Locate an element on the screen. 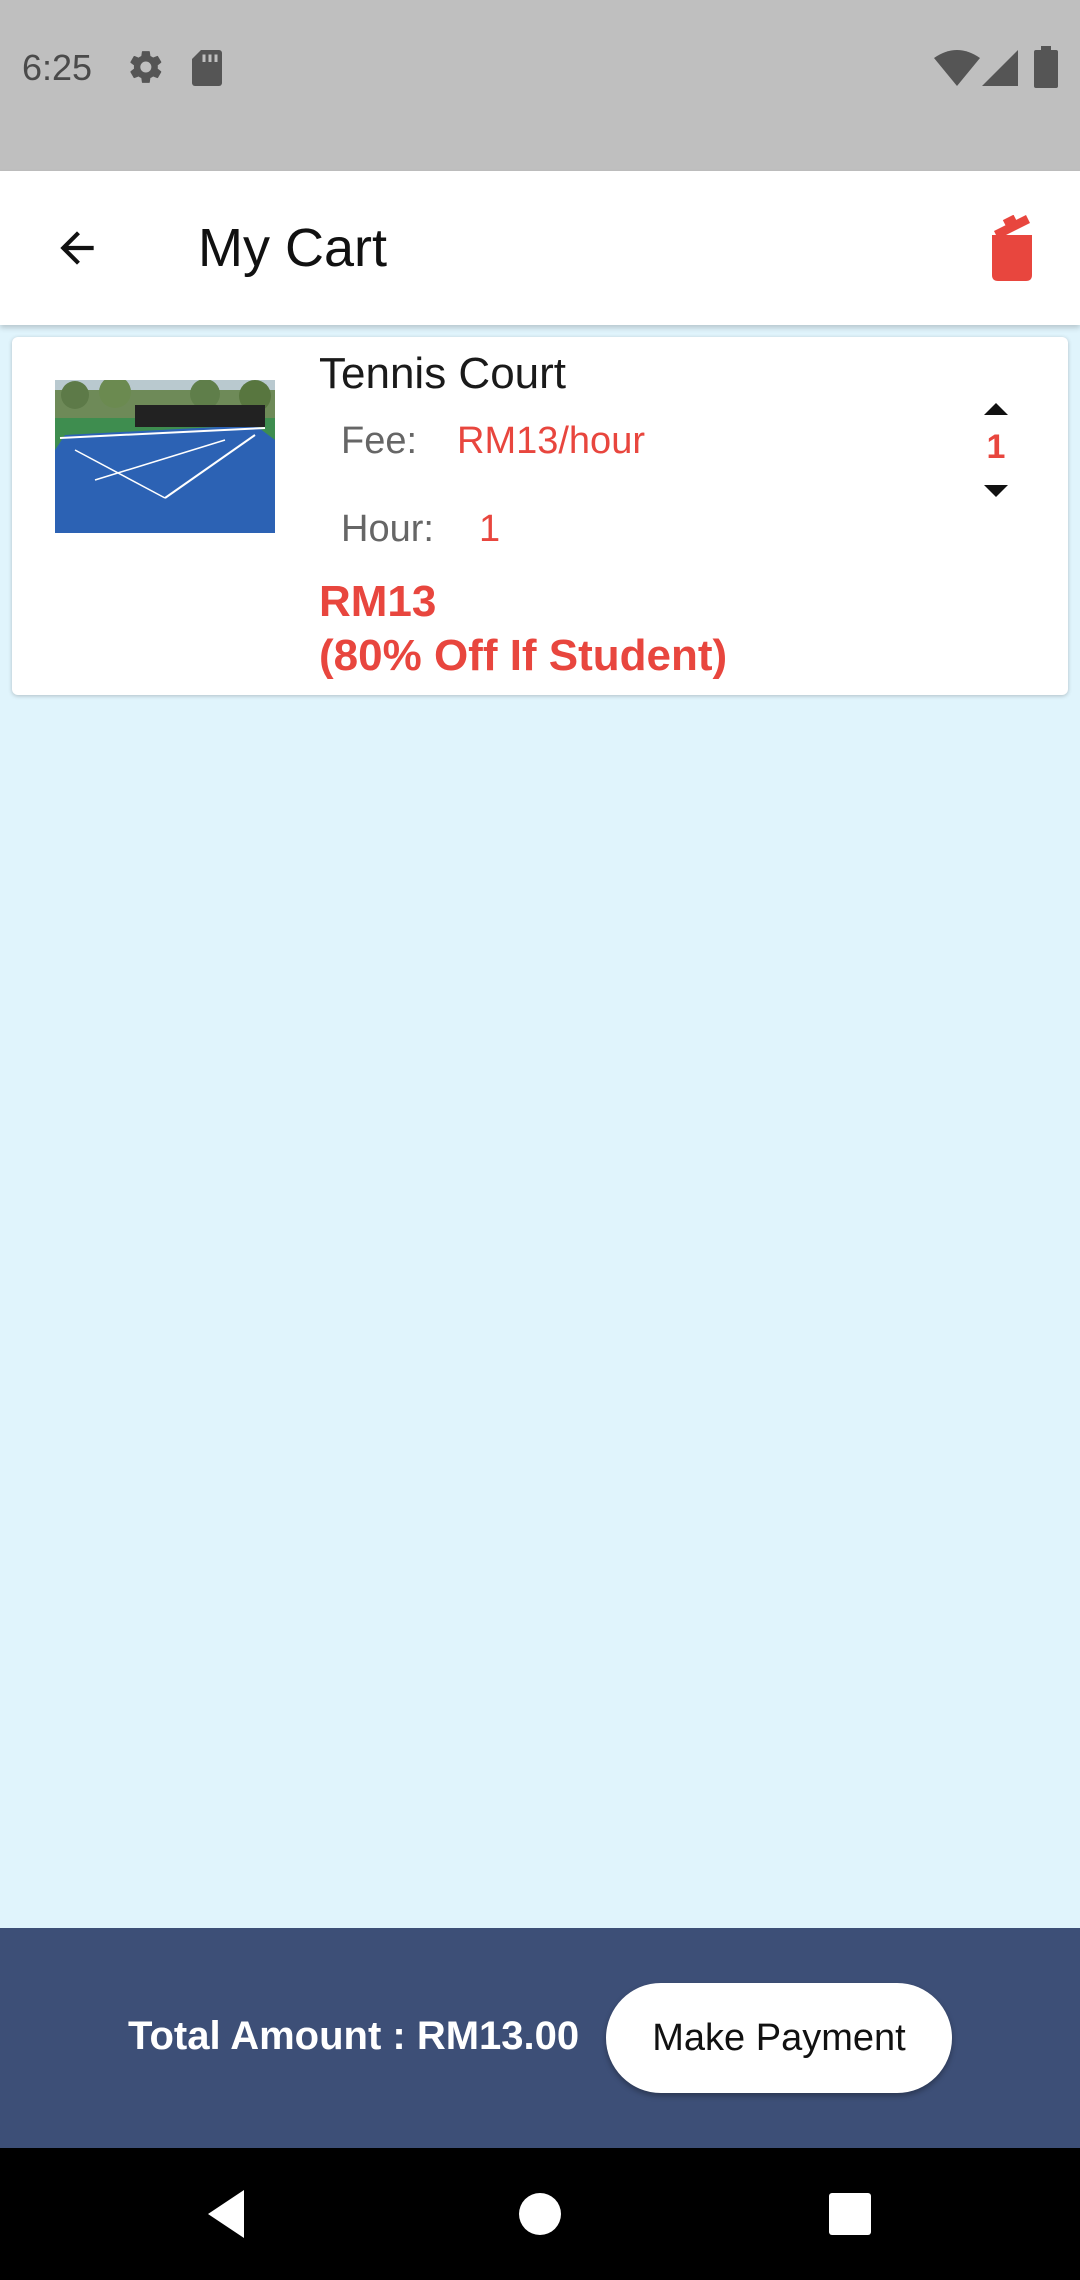 The width and height of the screenshot is (1080, 2280). tennis-court-image is located at coordinates (165, 456).